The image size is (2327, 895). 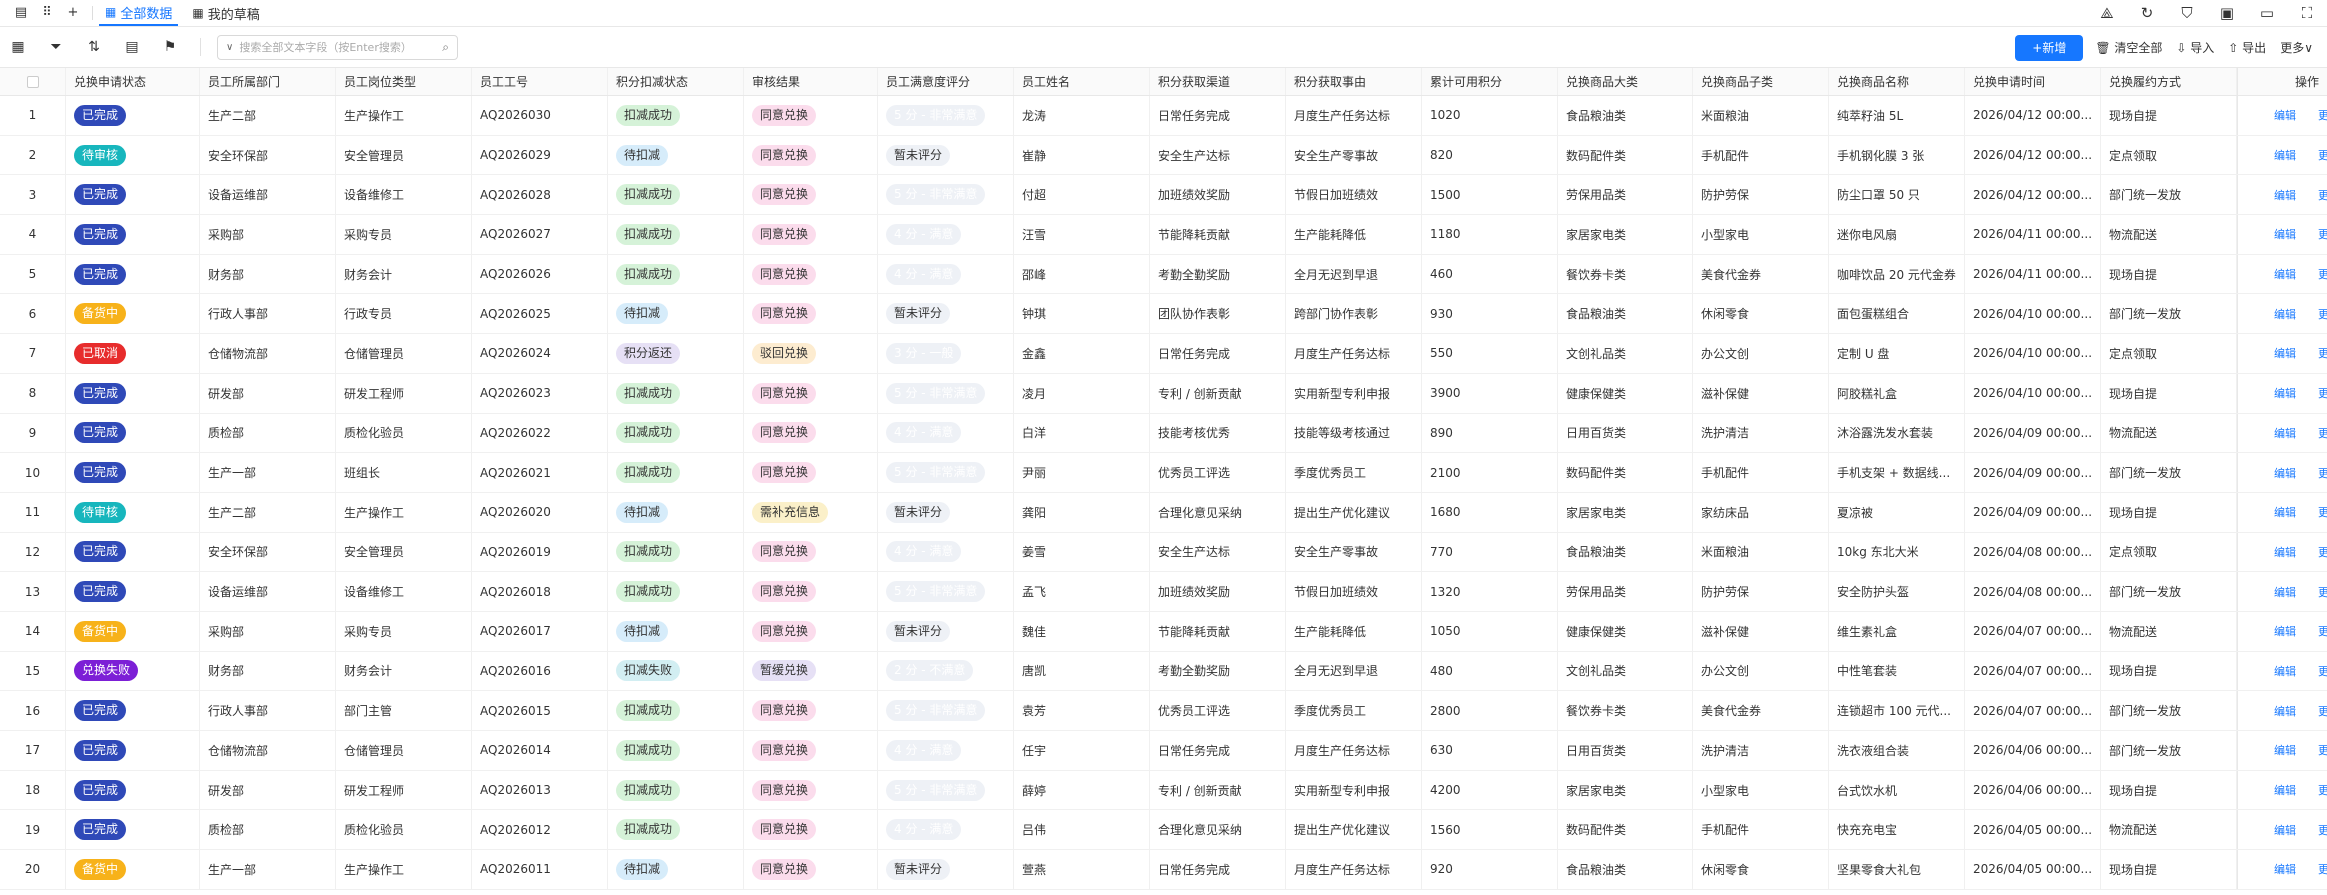 What do you see at coordinates (1082, 81) in the screenshot?
I see `column-header: 员工姓名` at bounding box center [1082, 81].